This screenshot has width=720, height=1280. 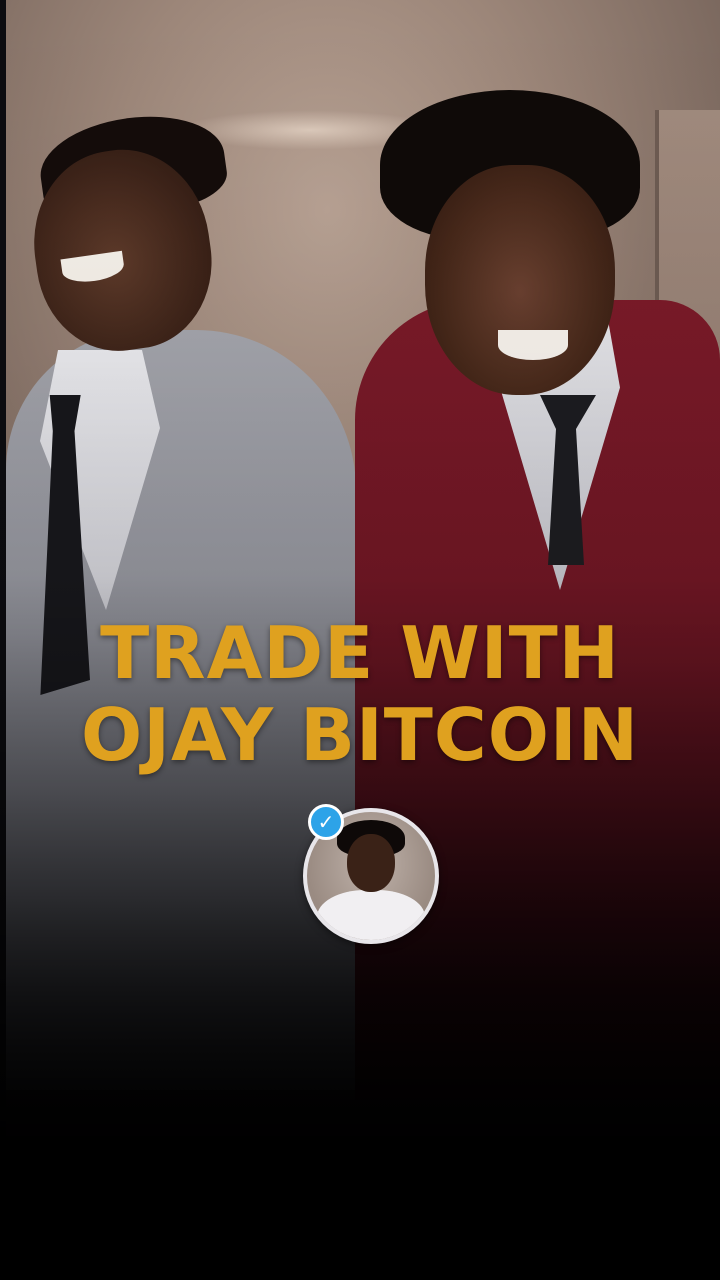 What do you see at coordinates (360, 653) in the screenshot?
I see `headline-line-1: TRADE WITH` at bounding box center [360, 653].